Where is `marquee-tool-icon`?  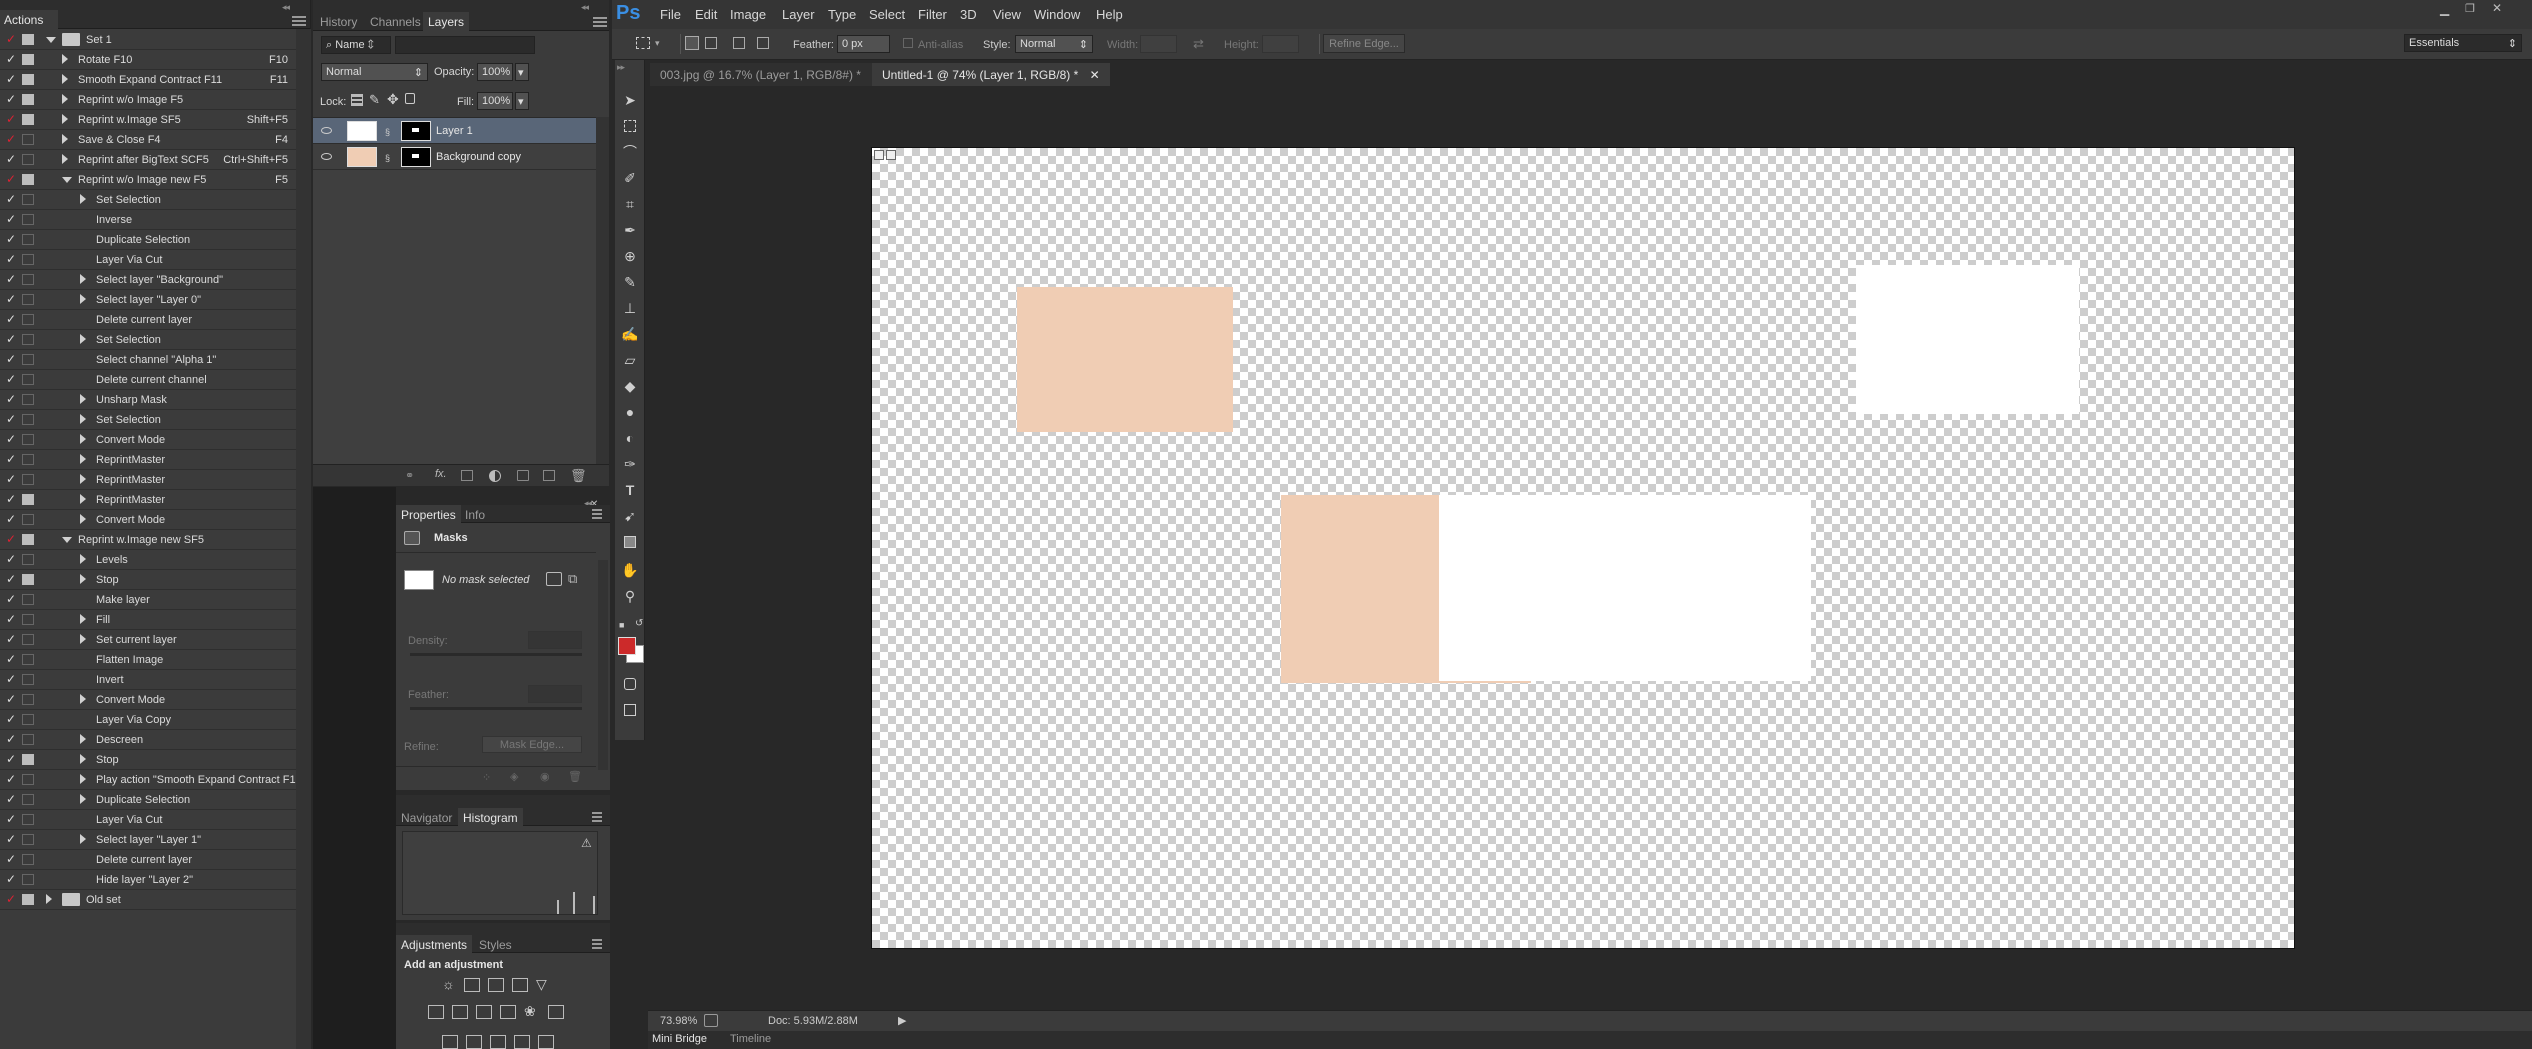
marquee-tool-icon is located at coordinates (630, 126).